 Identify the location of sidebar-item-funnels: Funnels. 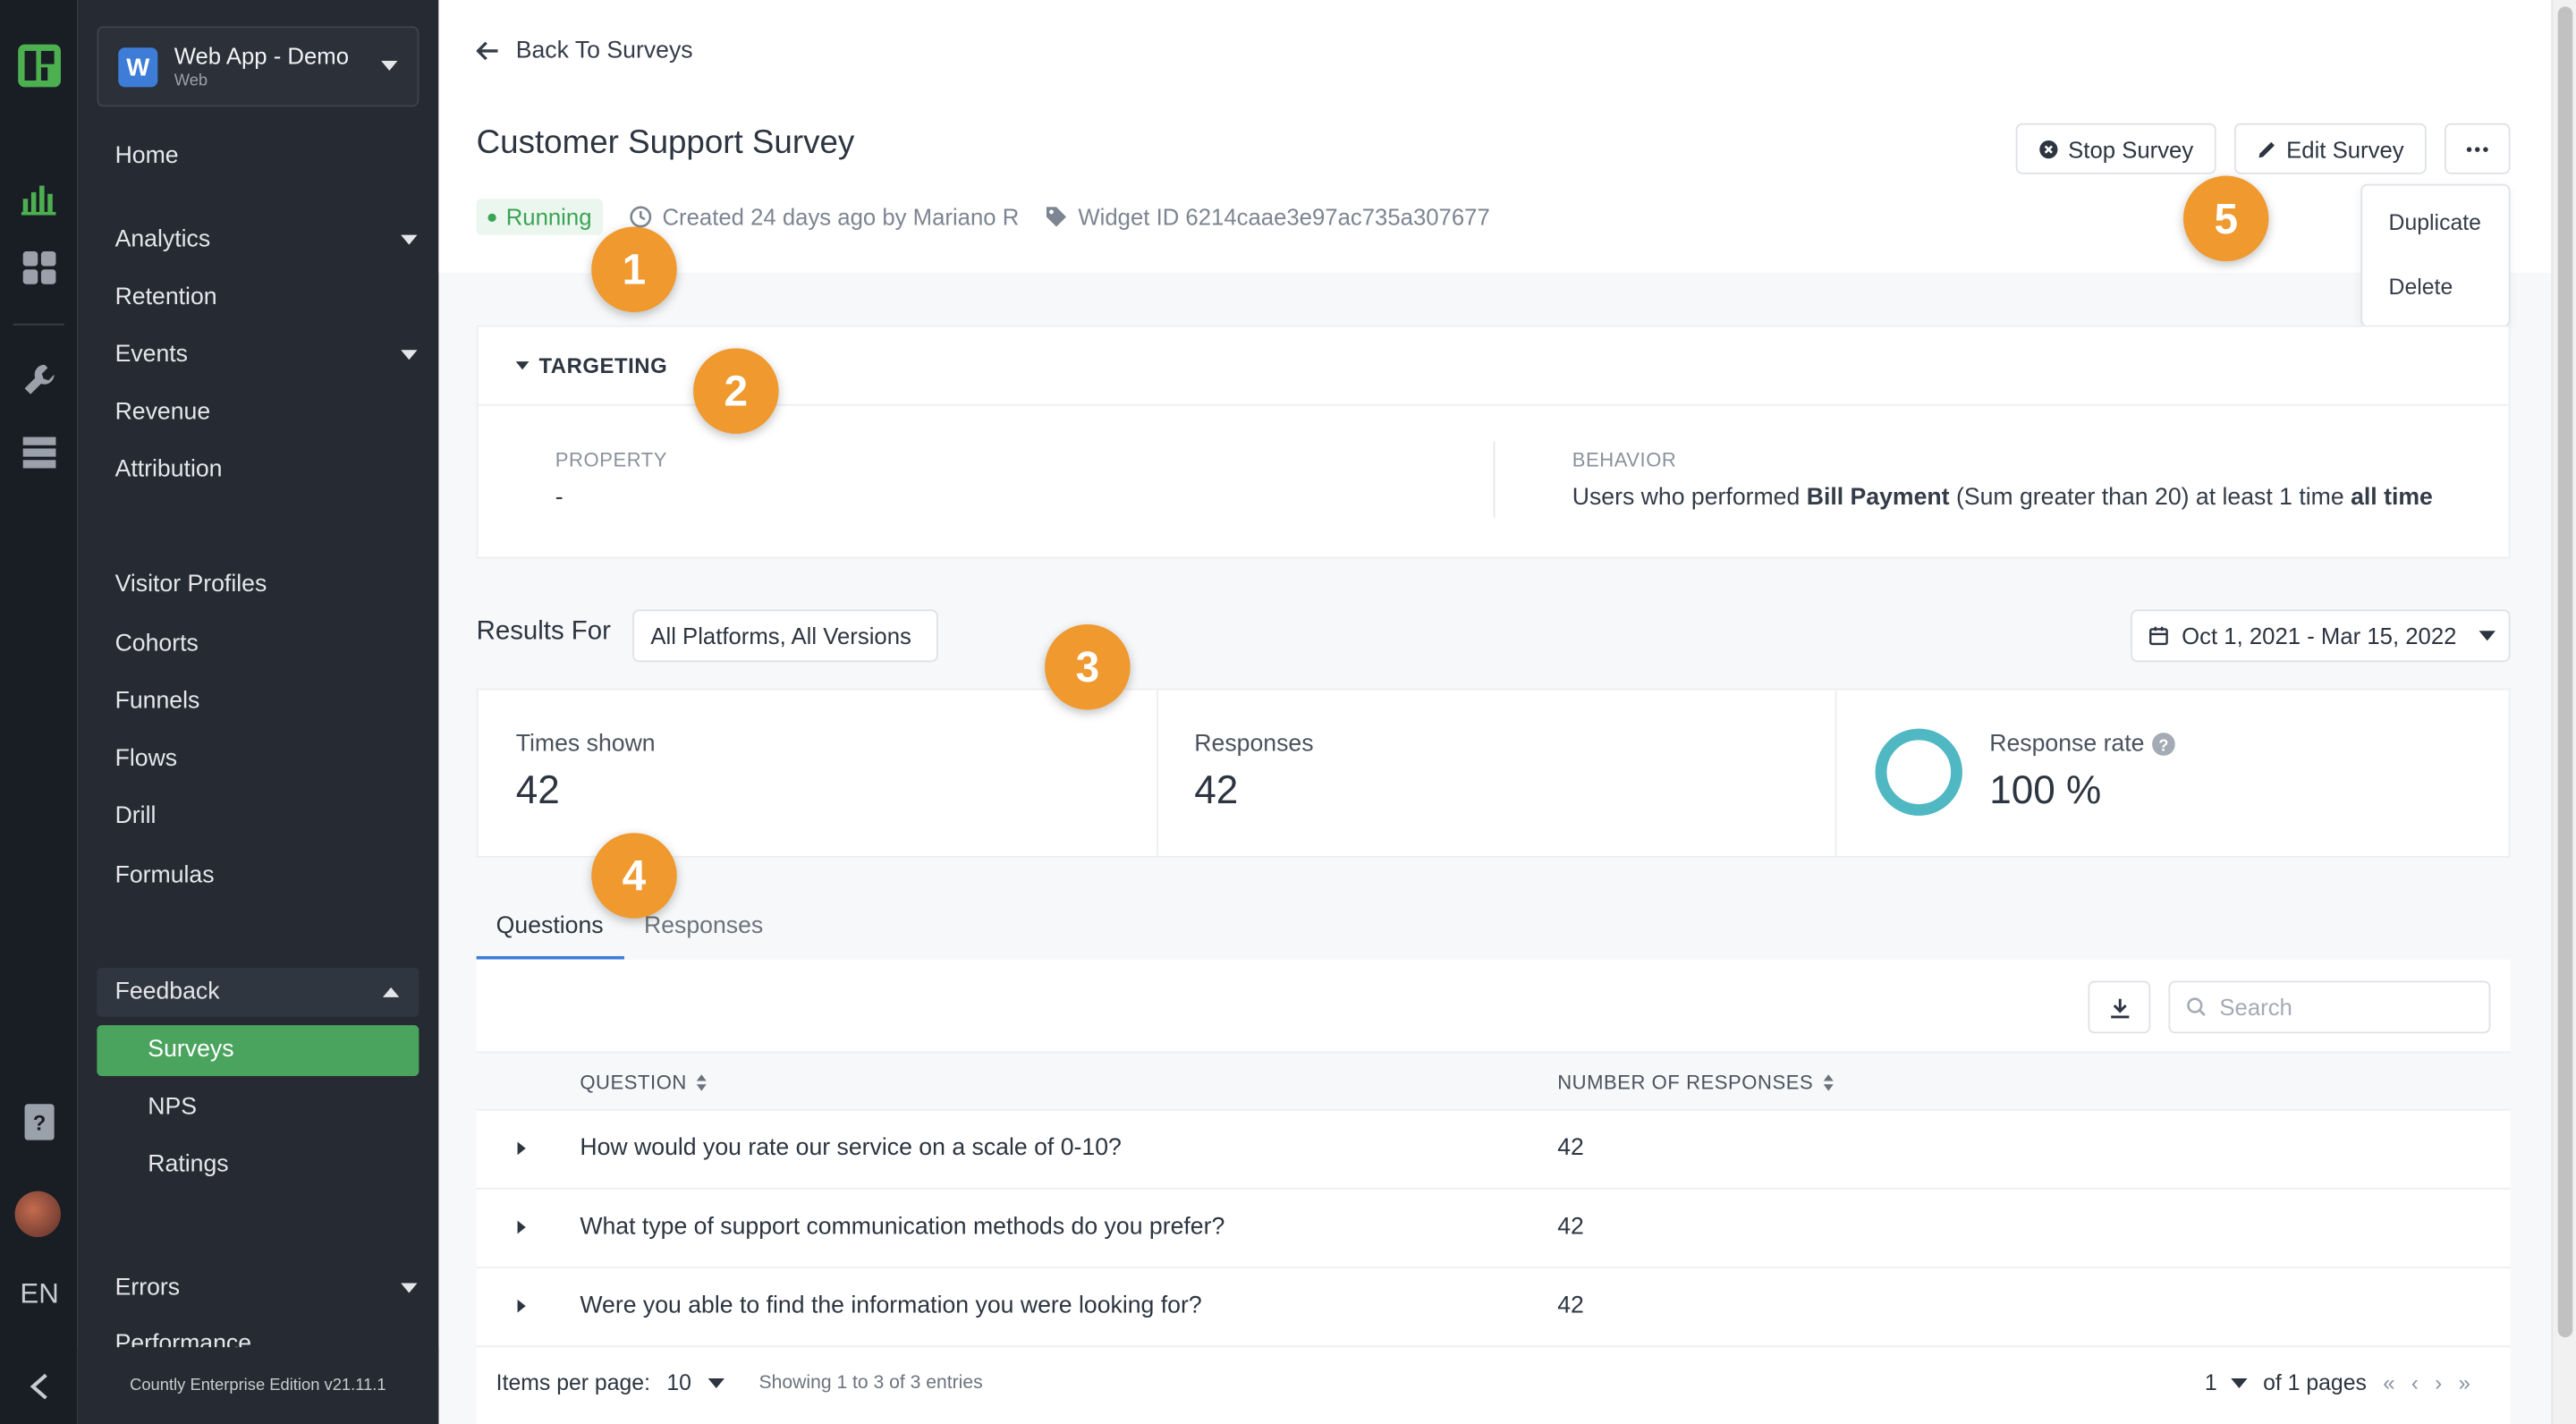
(266, 701).